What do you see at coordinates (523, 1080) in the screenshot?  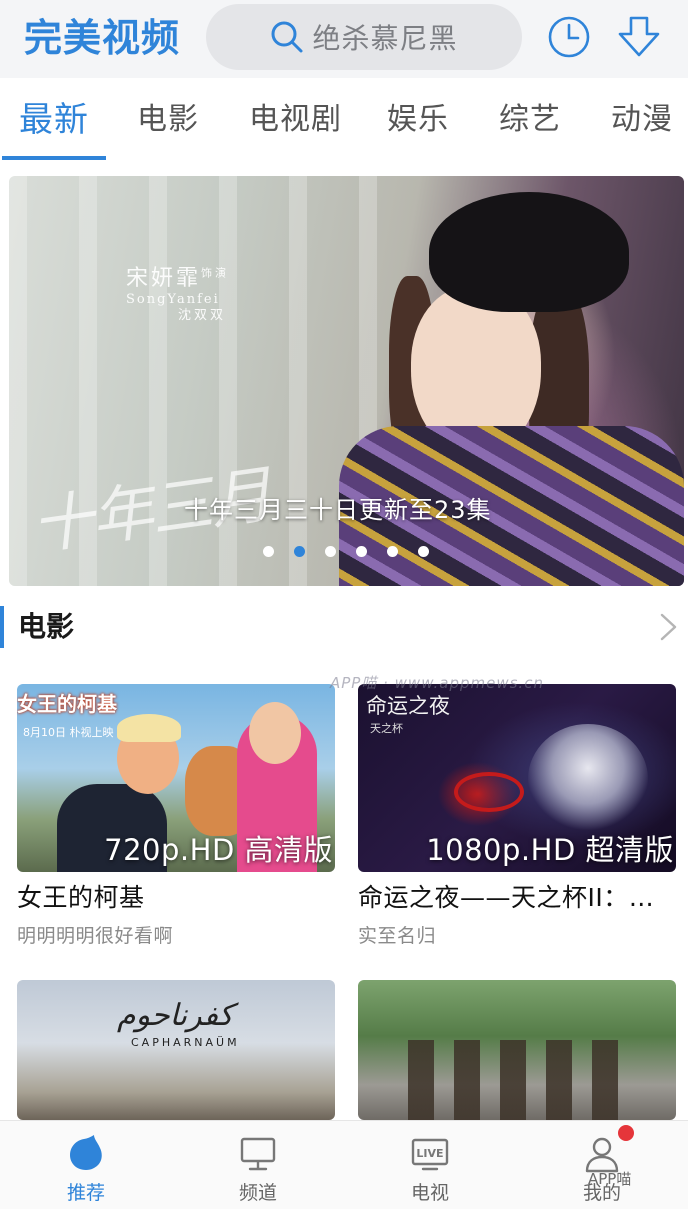 I see `poster-figures` at bounding box center [523, 1080].